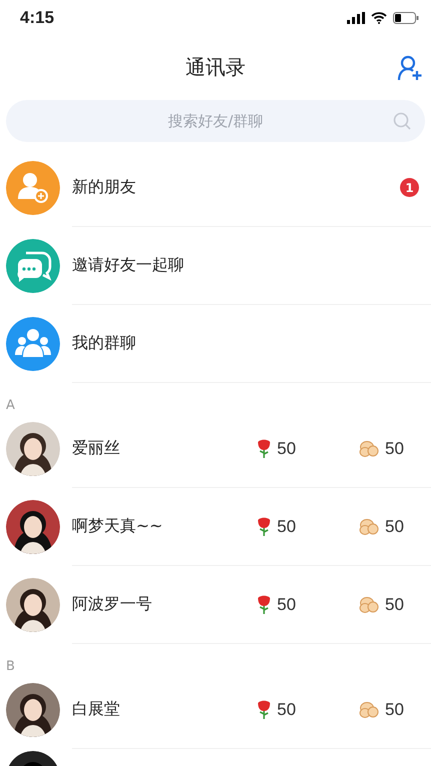 This screenshot has width=431, height=766. Describe the element at coordinates (10, 405) in the screenshot. I see `section-letter: A` at that location.